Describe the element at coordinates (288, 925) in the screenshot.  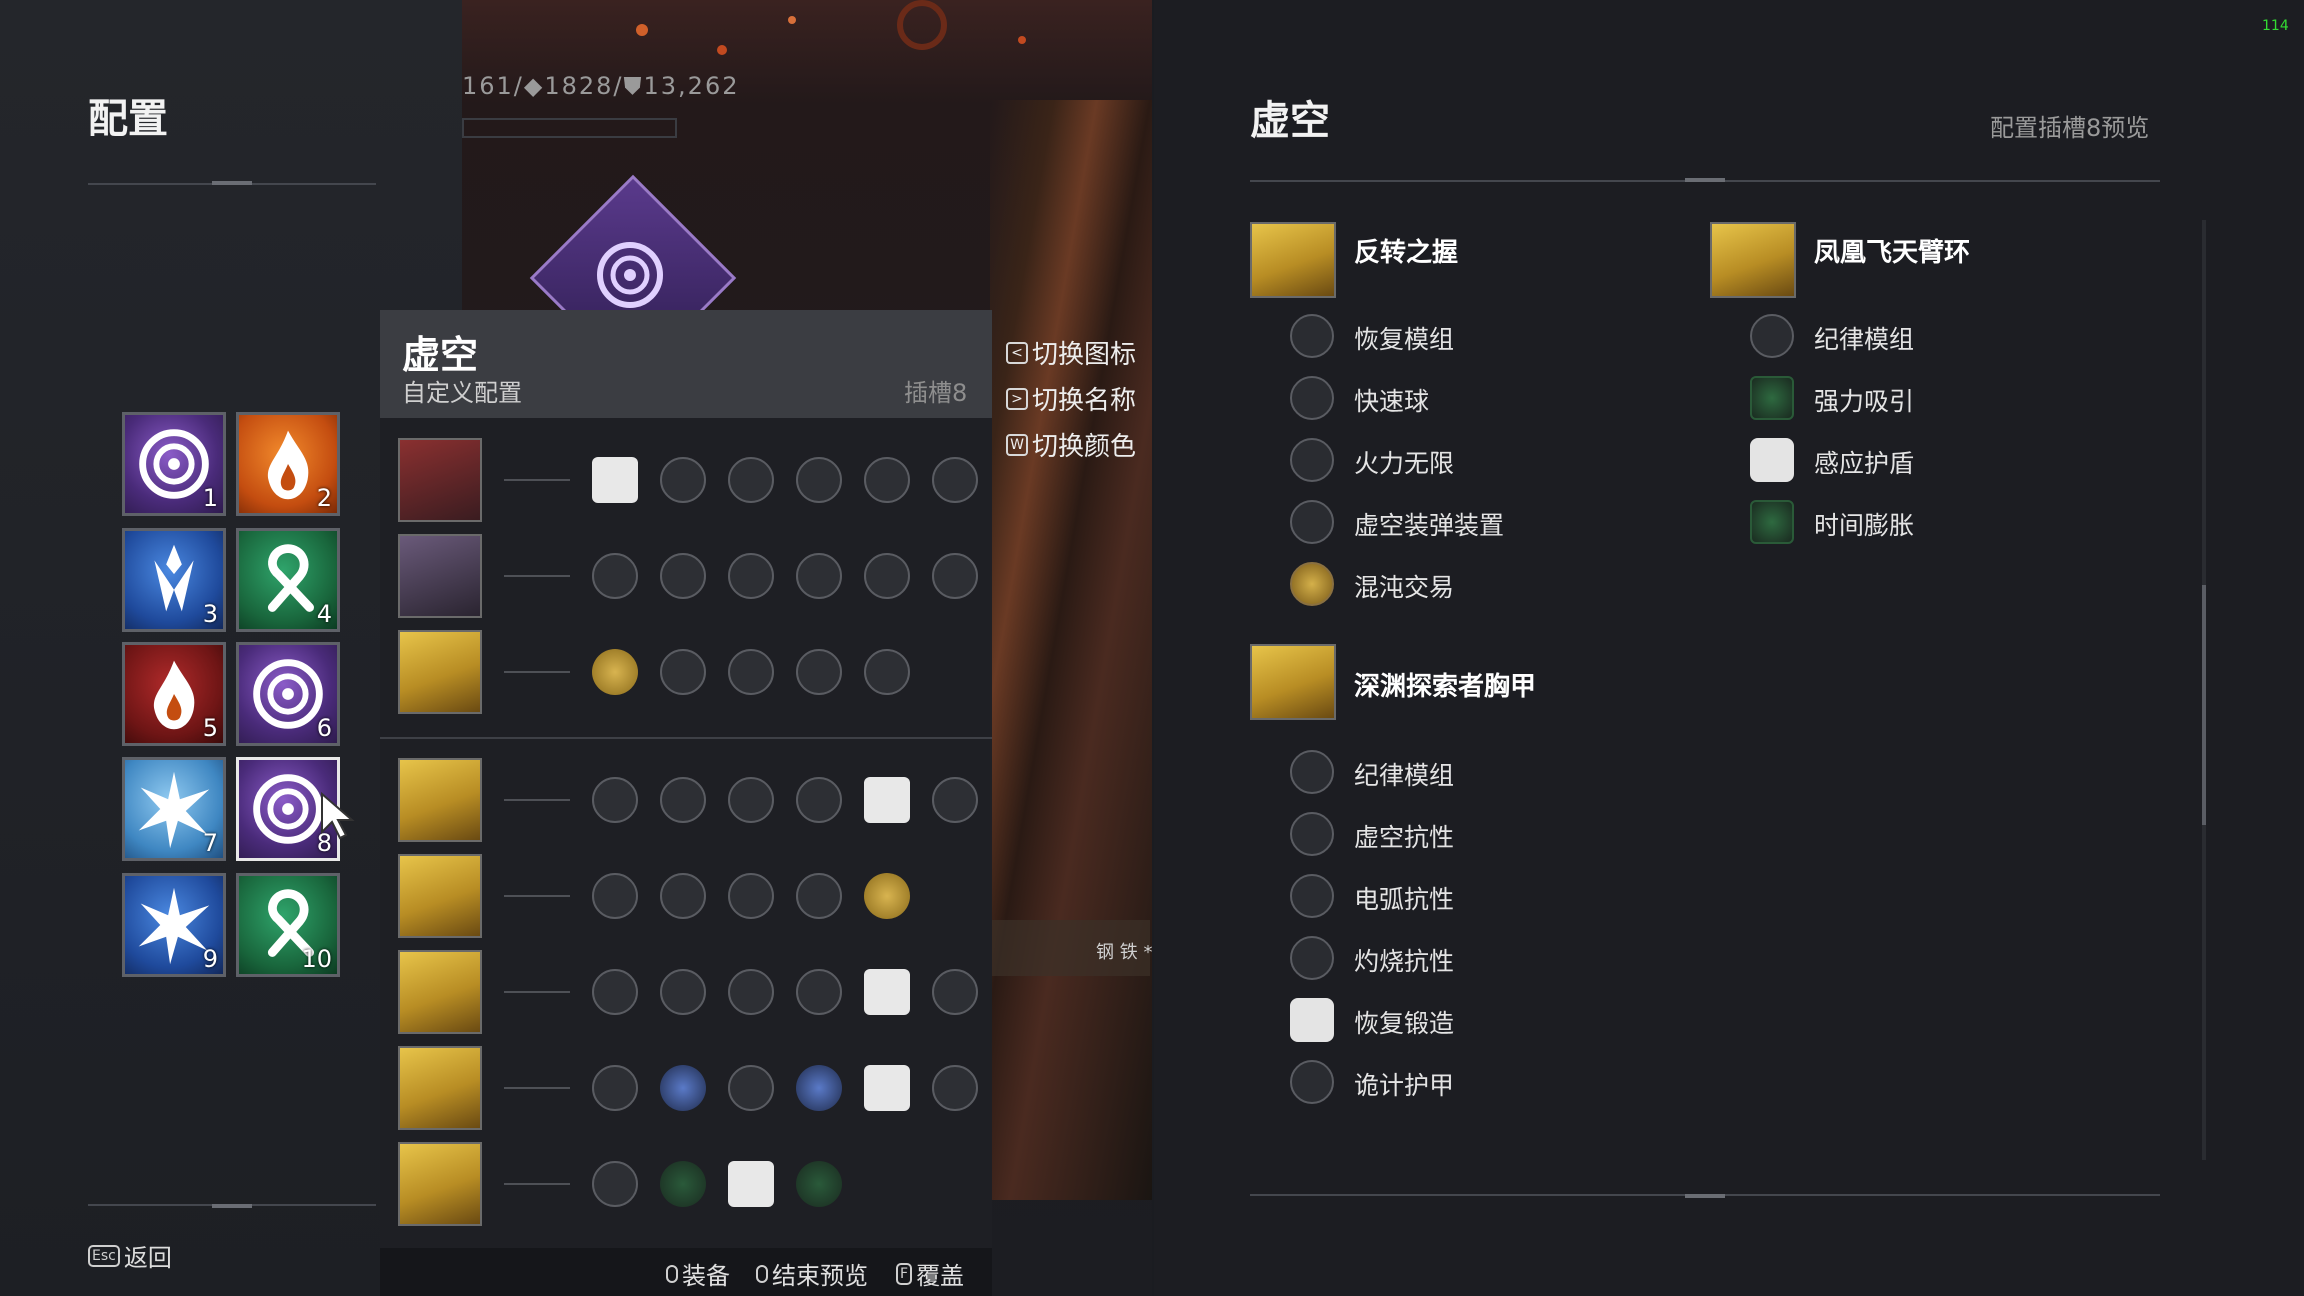
I see `loadout-slot-10: 10` at that location.